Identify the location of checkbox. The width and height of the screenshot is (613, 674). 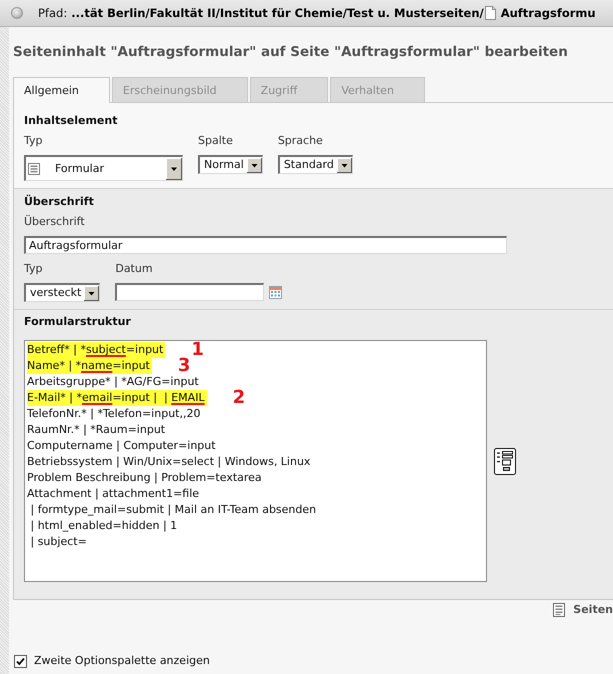
(20, 661).